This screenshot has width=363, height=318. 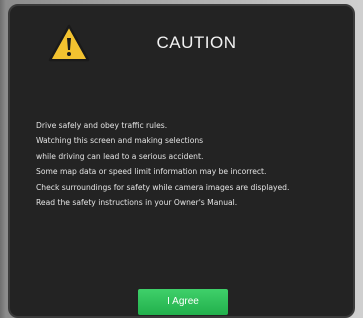 I want to click on dialog-title: CAUTION, so click(x=196, y=42).